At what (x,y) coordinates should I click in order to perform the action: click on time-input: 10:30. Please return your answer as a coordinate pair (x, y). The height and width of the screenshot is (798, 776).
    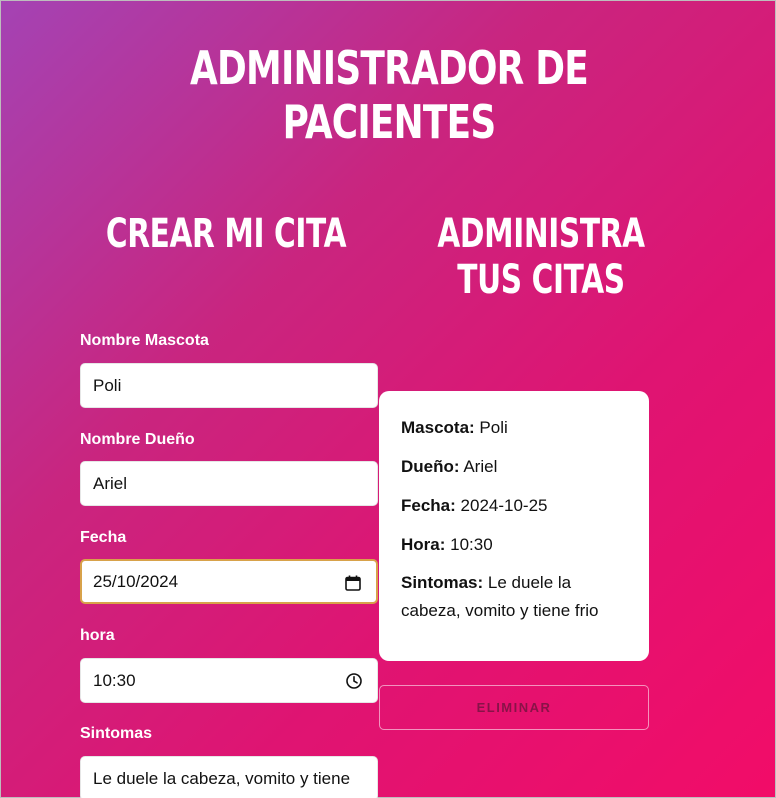
    Looking at the image, I should click on (229, 680).